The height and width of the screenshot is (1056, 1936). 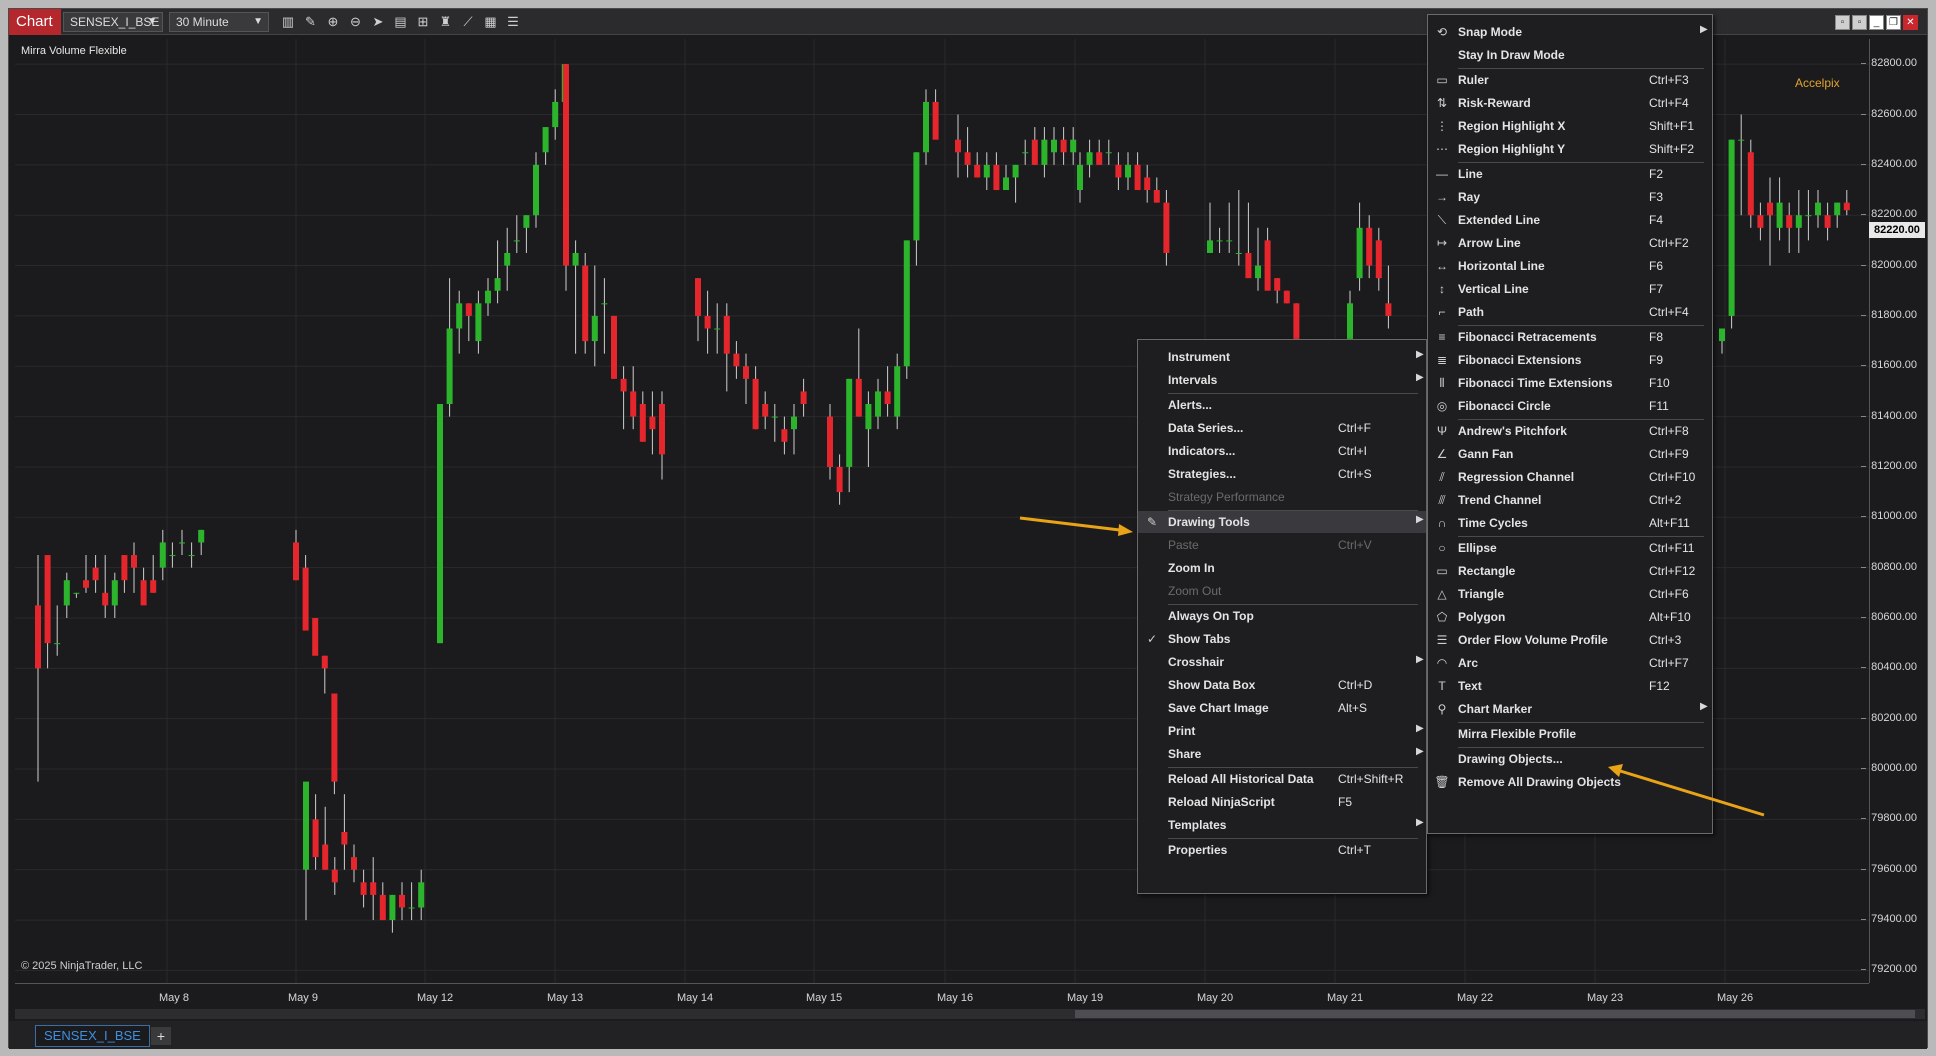 I want to click on properties-icon: ⊞, so click(x=423, y=22).